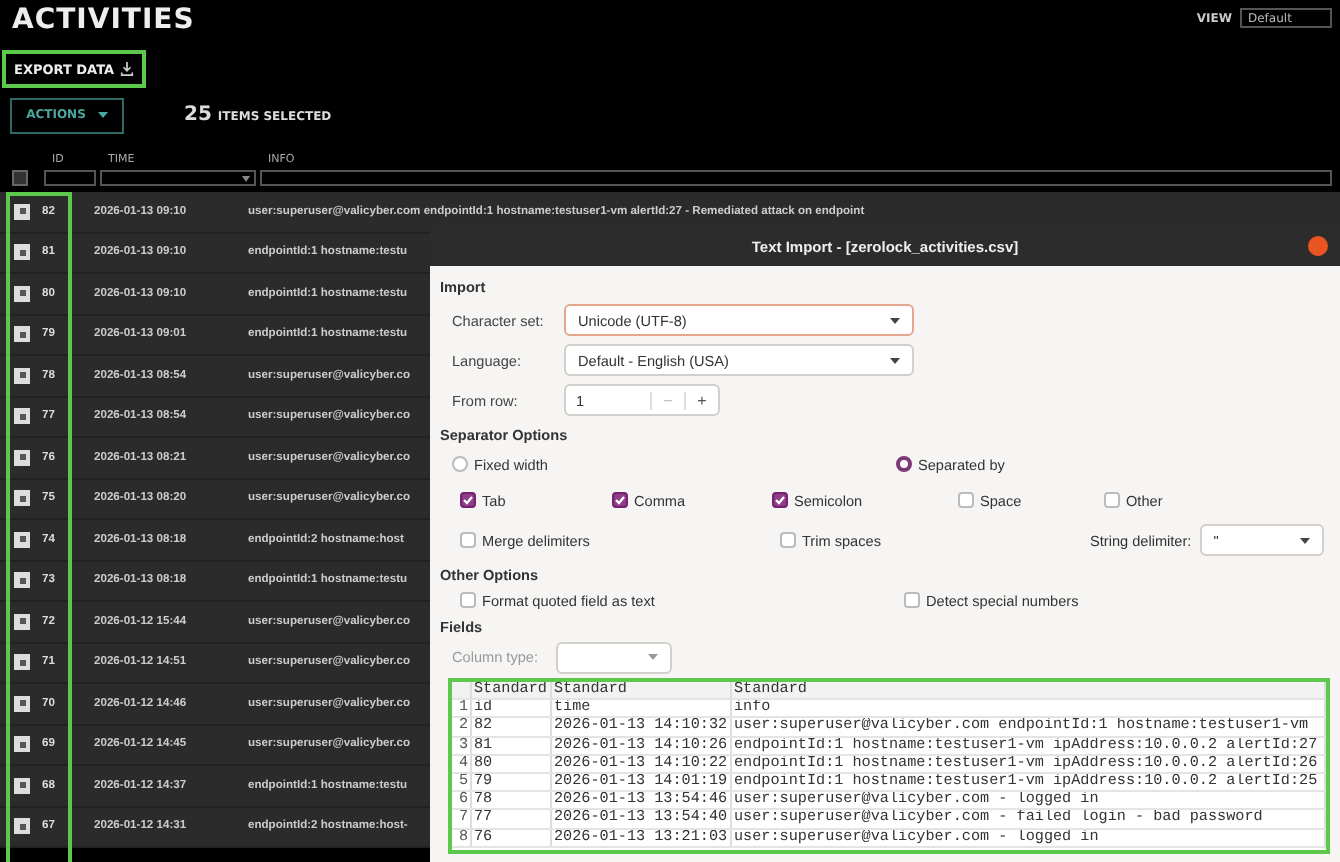 This screenshot has height=862, width=1340. Describe the element at coordinates (178, 178) in the screenshot. I see `filter-select` at that location.